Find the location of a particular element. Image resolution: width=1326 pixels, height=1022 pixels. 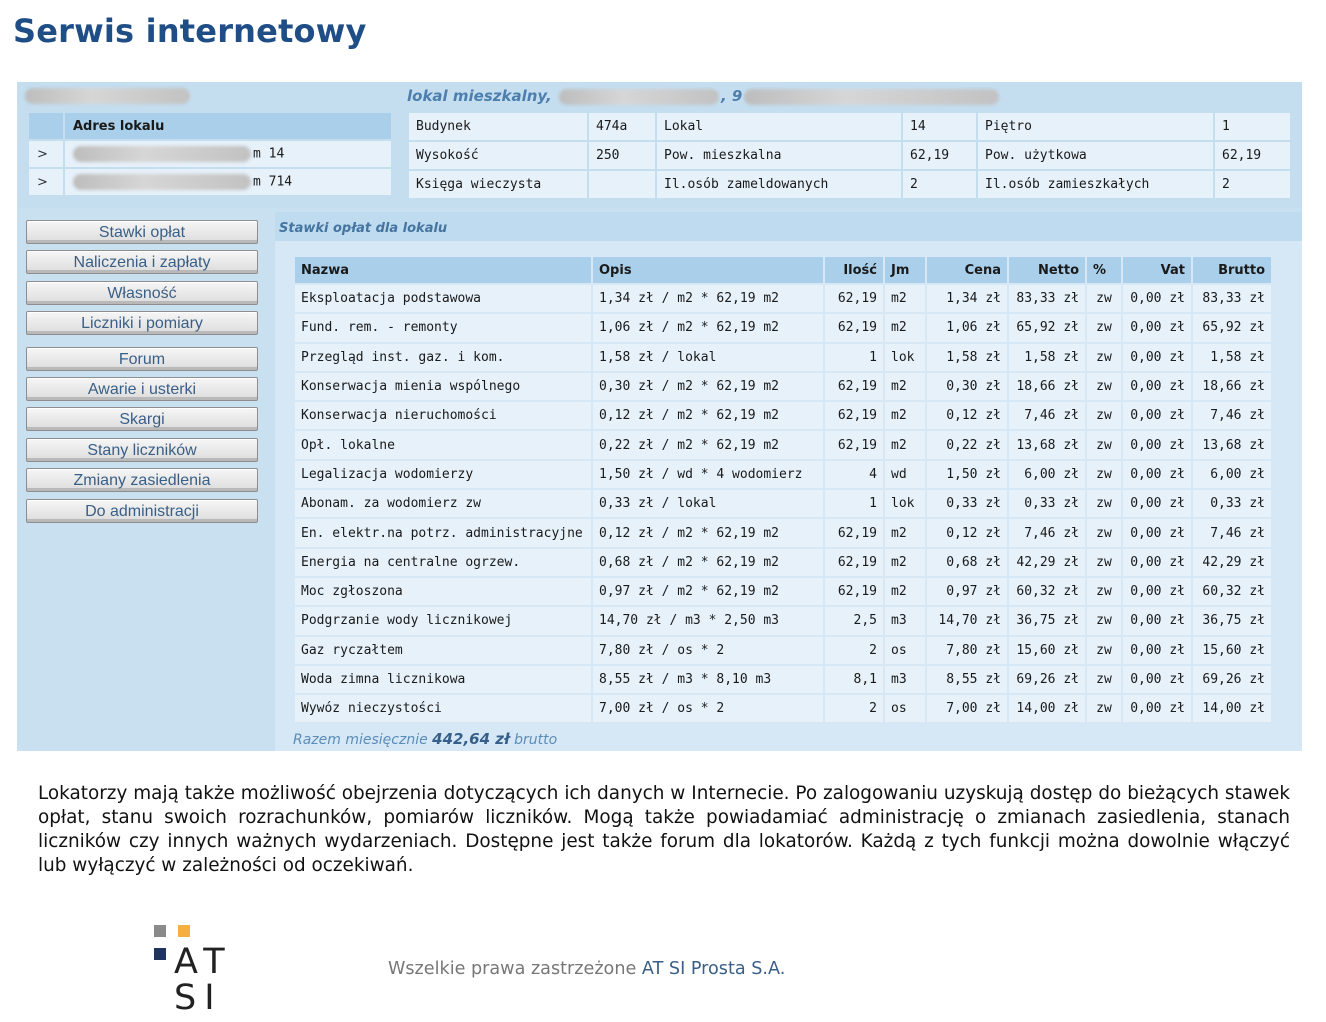

info-value: 62,19 is located at coordinates (939, 155).